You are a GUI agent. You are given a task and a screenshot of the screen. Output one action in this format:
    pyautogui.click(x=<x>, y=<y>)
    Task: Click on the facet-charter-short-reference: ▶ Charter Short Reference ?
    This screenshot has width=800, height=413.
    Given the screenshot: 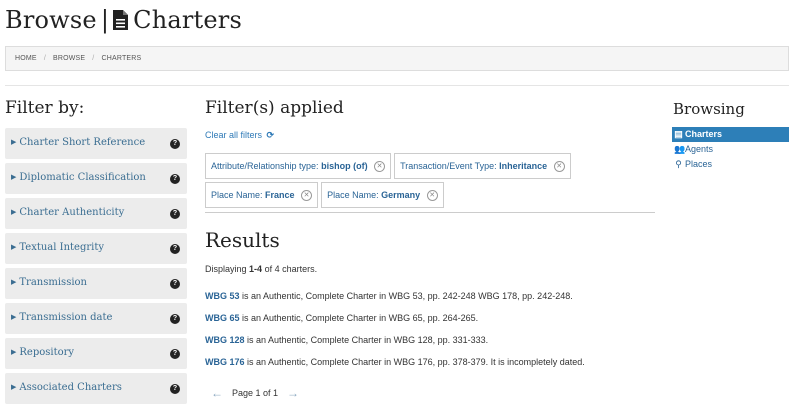 What is the action you would take?
    pyautogui.click(x=96, y=143)
    